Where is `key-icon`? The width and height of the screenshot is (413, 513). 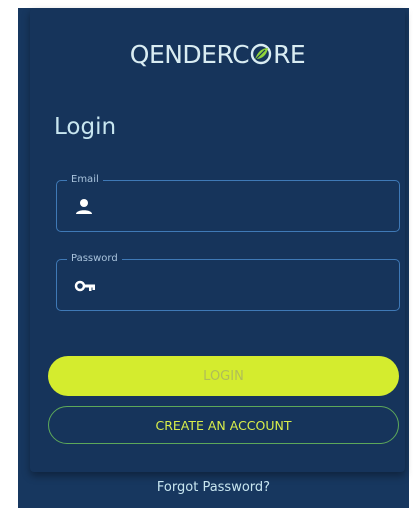
key-icon is located at coordinates (84, 286).